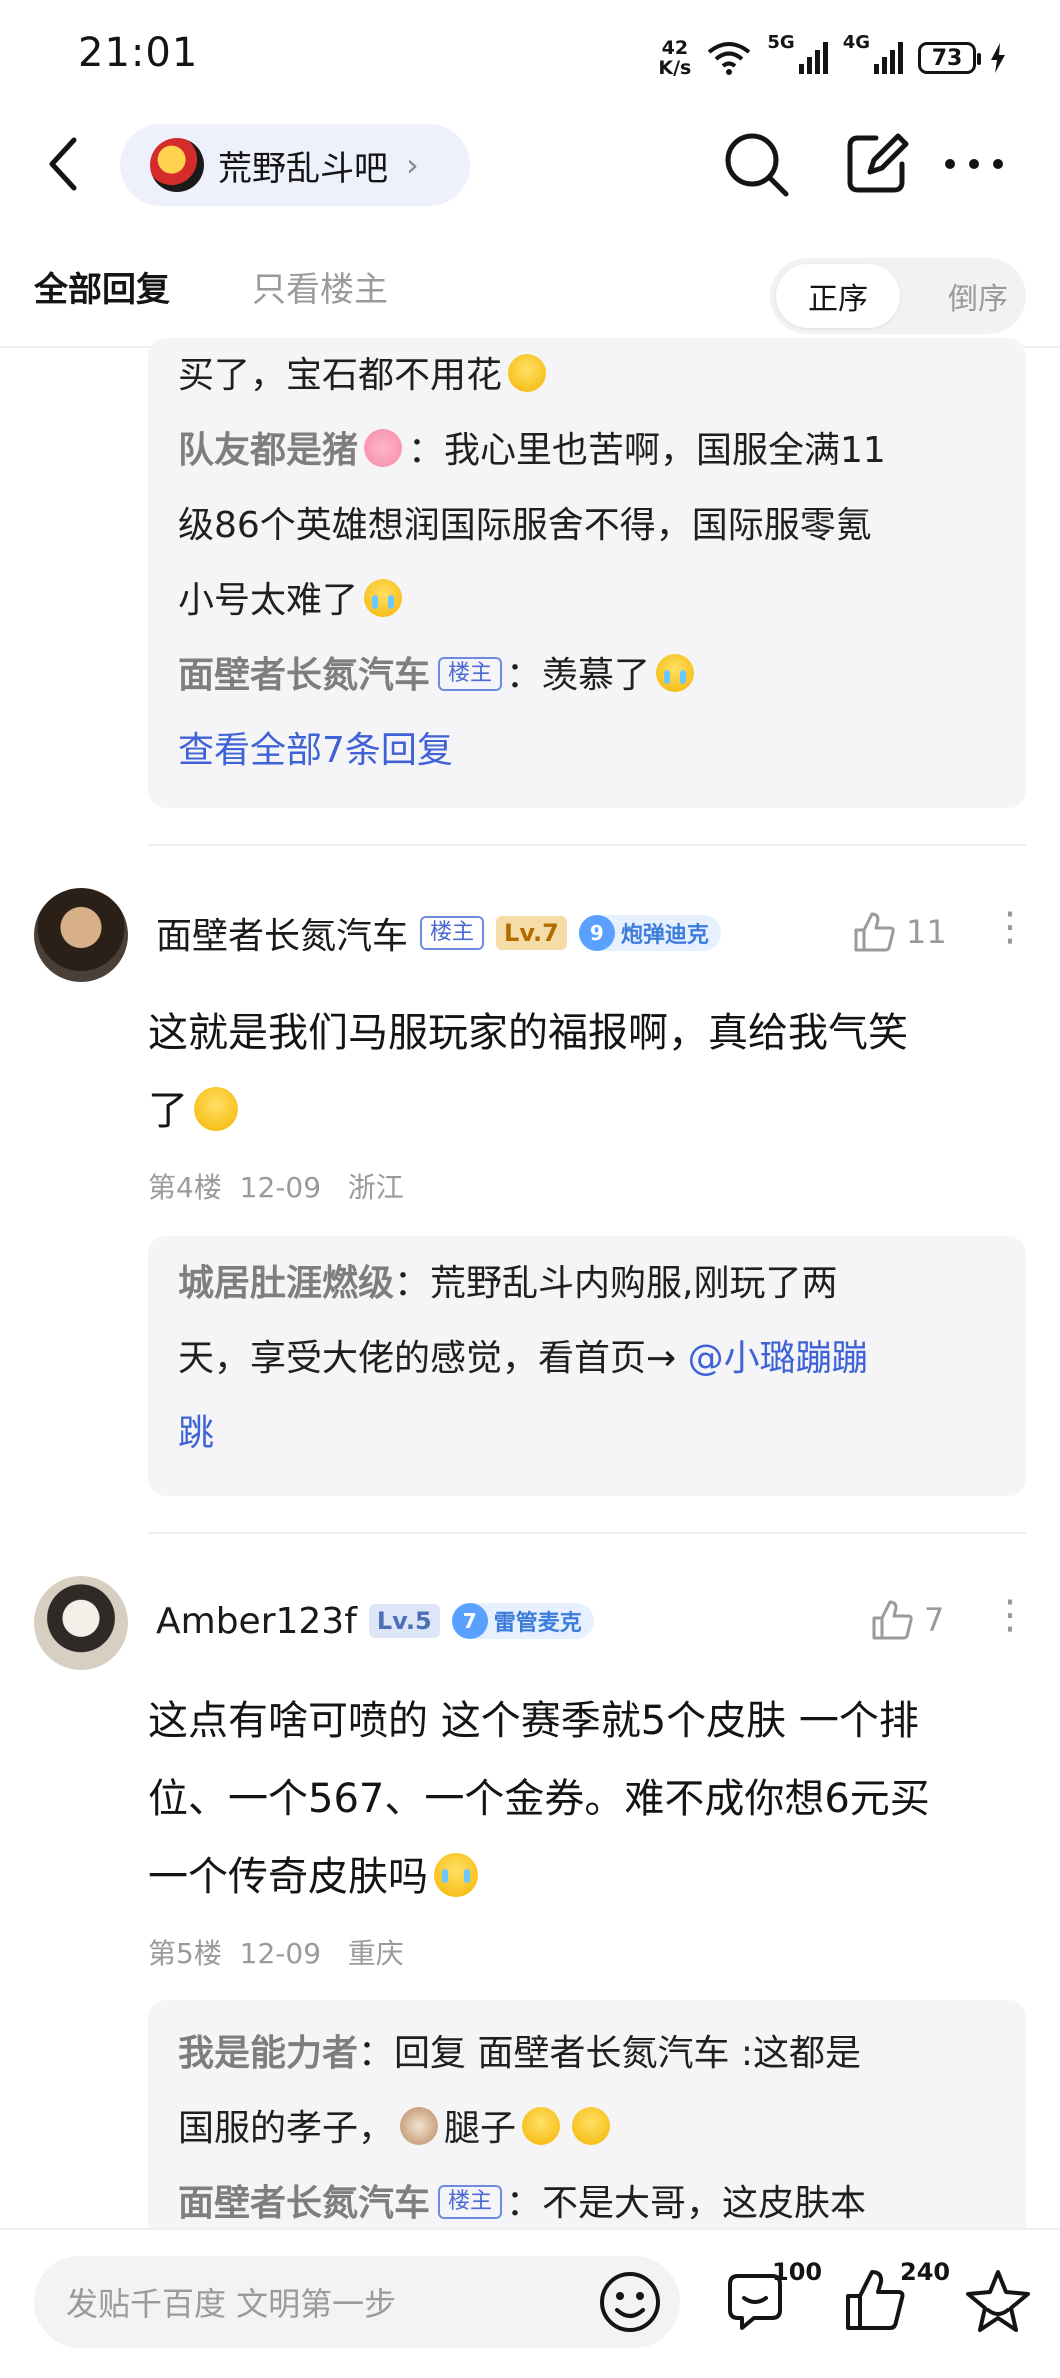 The image size is (1060, 2378). Describe the element at coordinates (480, 2128) in the screenshot. I see `reply-text: 腿子` at that location.